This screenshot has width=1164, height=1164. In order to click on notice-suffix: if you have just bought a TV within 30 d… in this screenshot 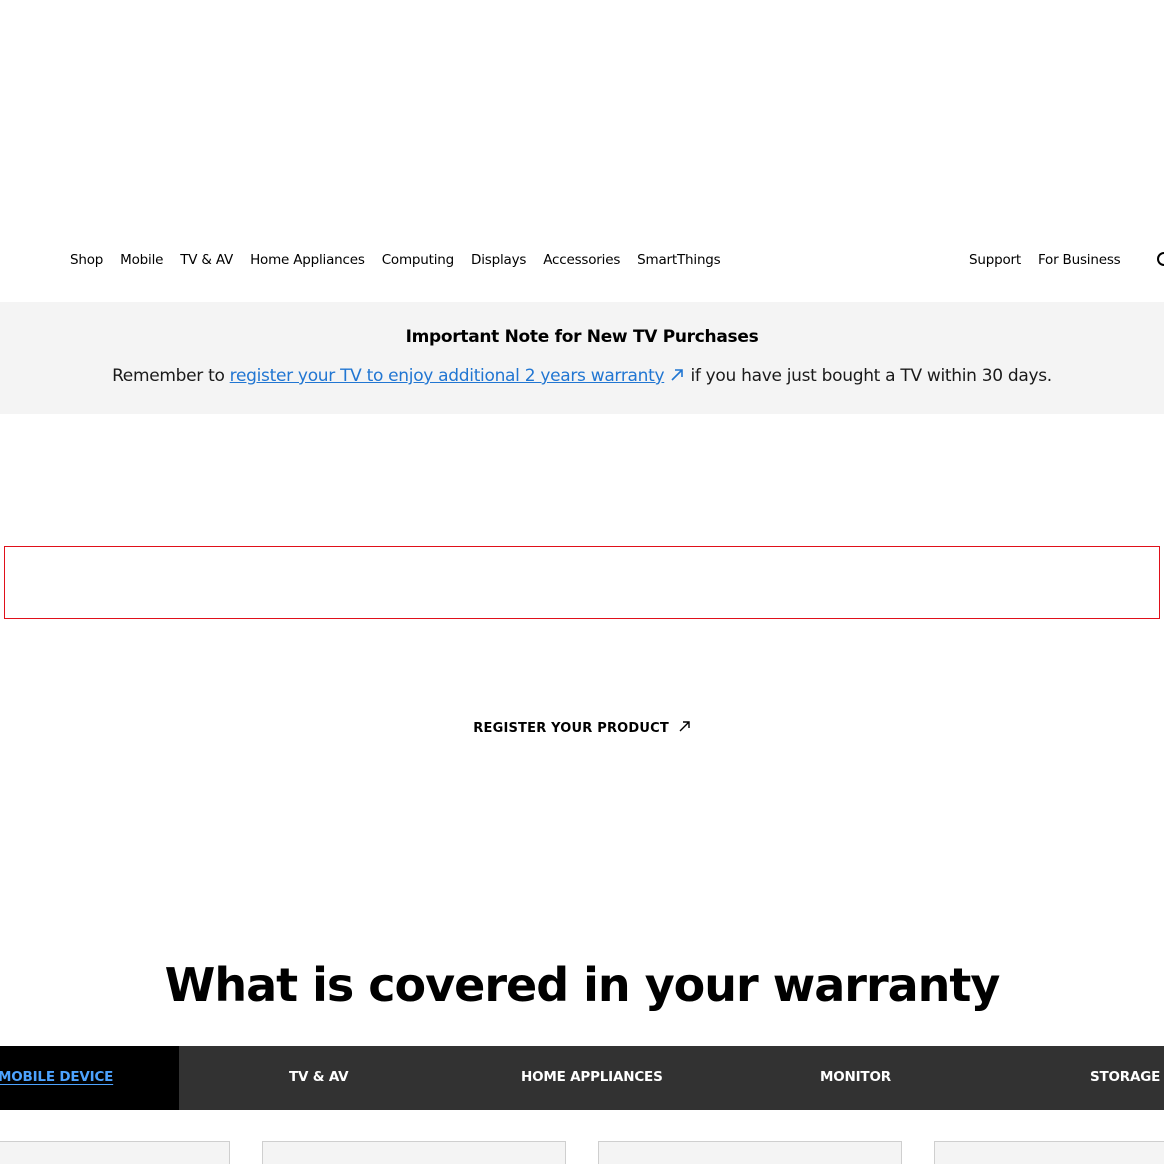, I will do `click(868, 376)`.